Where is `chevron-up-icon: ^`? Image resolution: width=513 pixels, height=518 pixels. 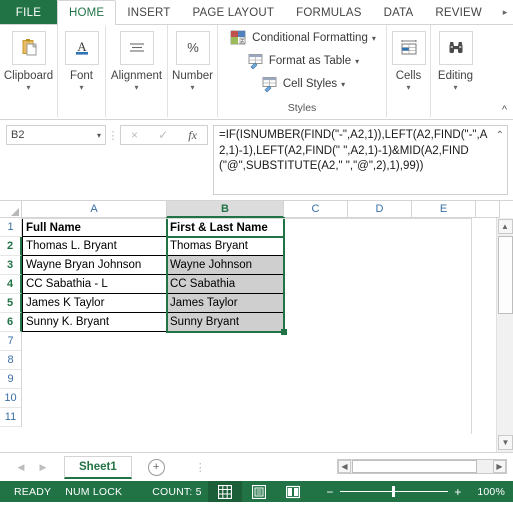
chevron-up-icon: ^ is located at coordinates (504, 110).